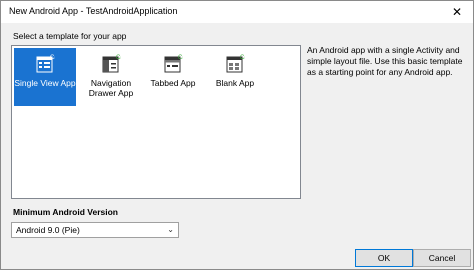 This screenshot has height=270, width=474. I want to click on template-navigation-drawer-app: C# Navigation Drawer App, so click(111, 77).